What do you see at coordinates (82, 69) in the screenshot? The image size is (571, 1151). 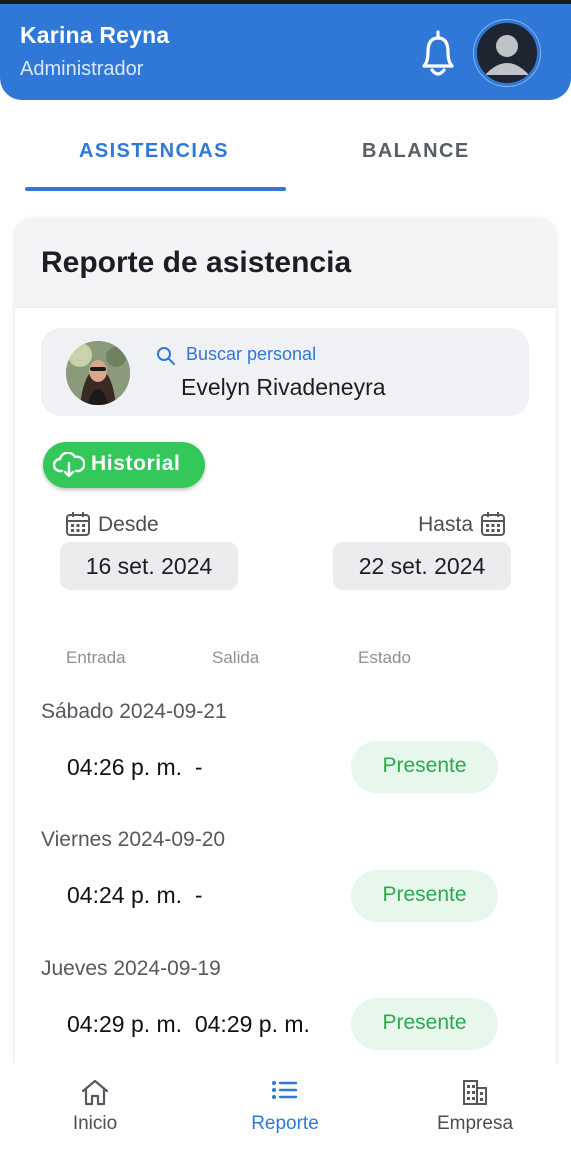 I see `user-role: Administrador` at bounding box center [82, 69].